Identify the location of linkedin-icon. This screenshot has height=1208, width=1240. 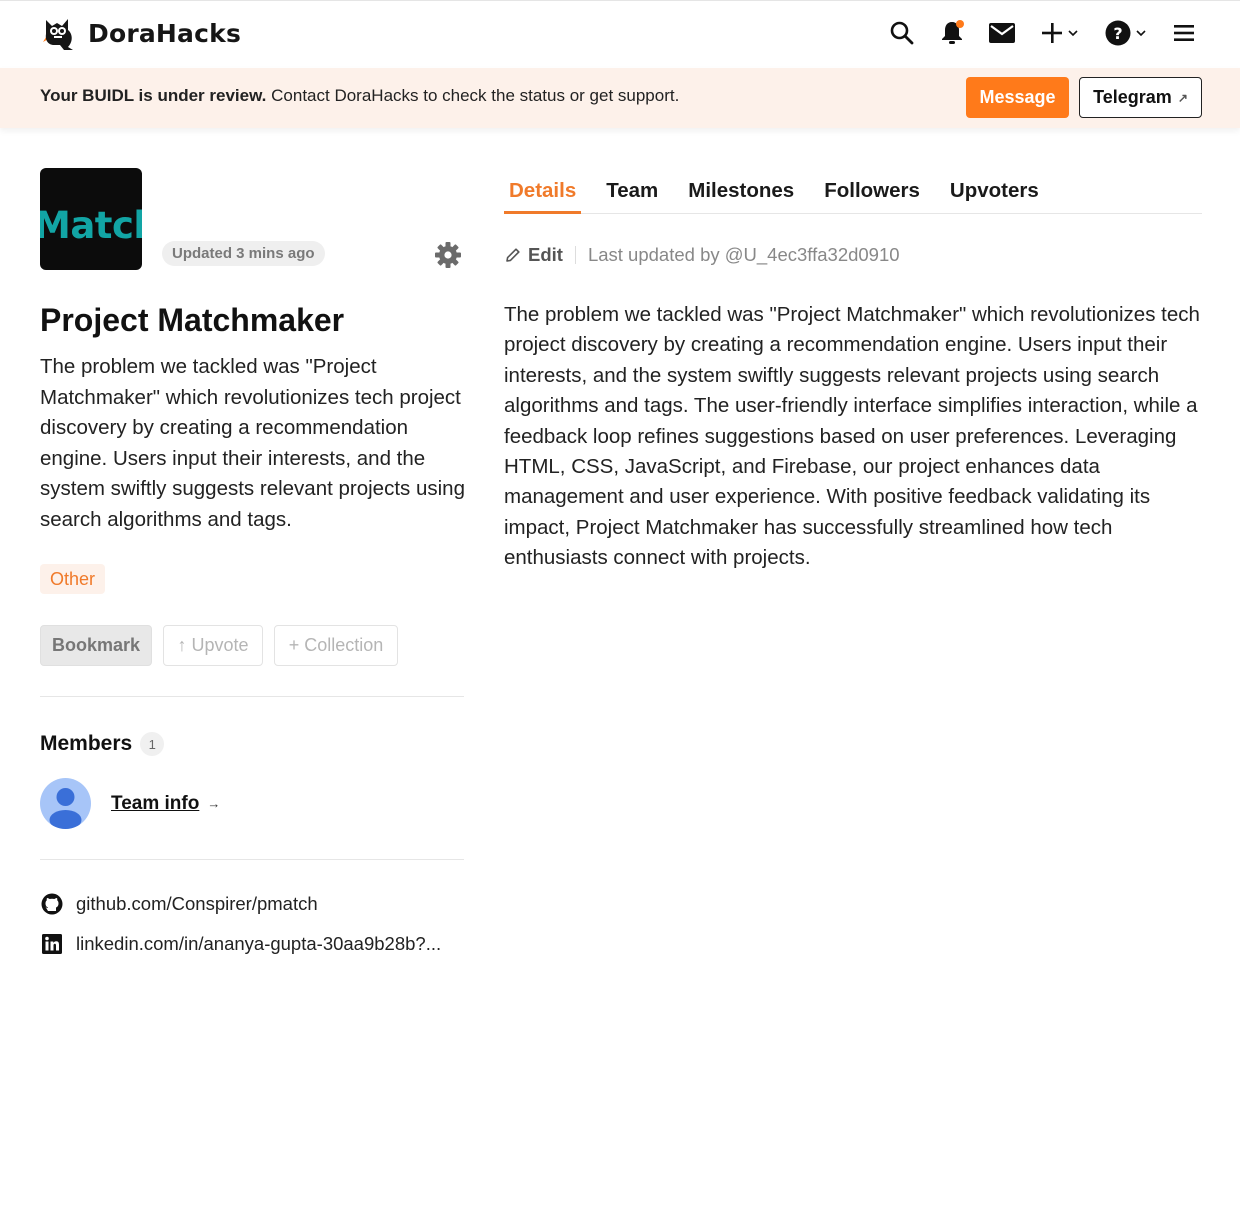
(52, 944).